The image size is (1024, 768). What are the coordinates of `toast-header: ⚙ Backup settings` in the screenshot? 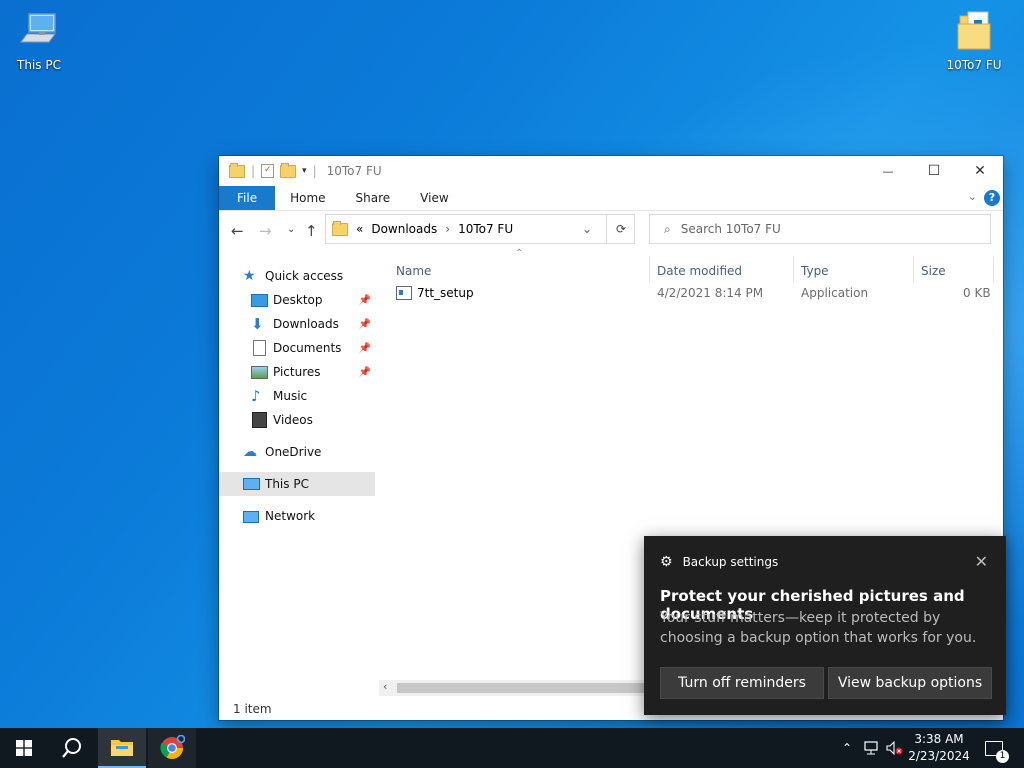 It's located at (719, 562).